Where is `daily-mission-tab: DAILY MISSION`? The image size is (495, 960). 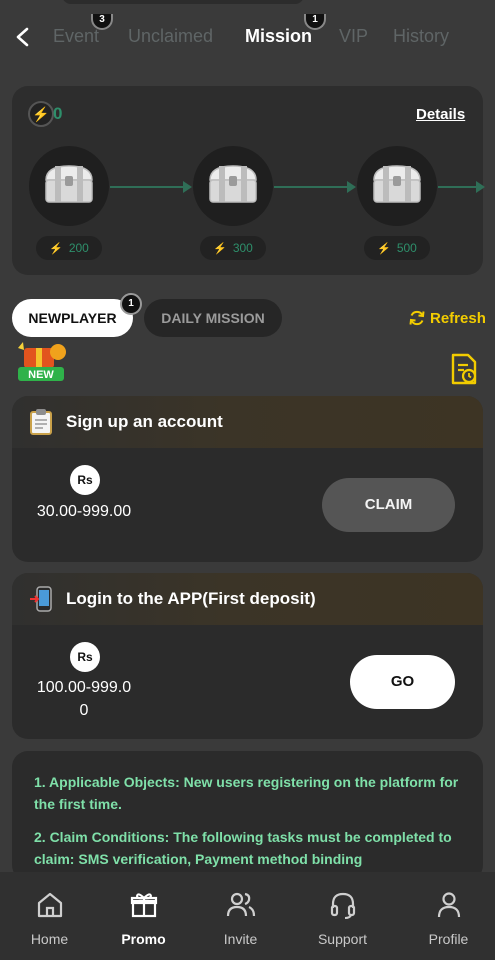 daily-mission-tab: DAILY MISSION is located at coordinates (213, 318).